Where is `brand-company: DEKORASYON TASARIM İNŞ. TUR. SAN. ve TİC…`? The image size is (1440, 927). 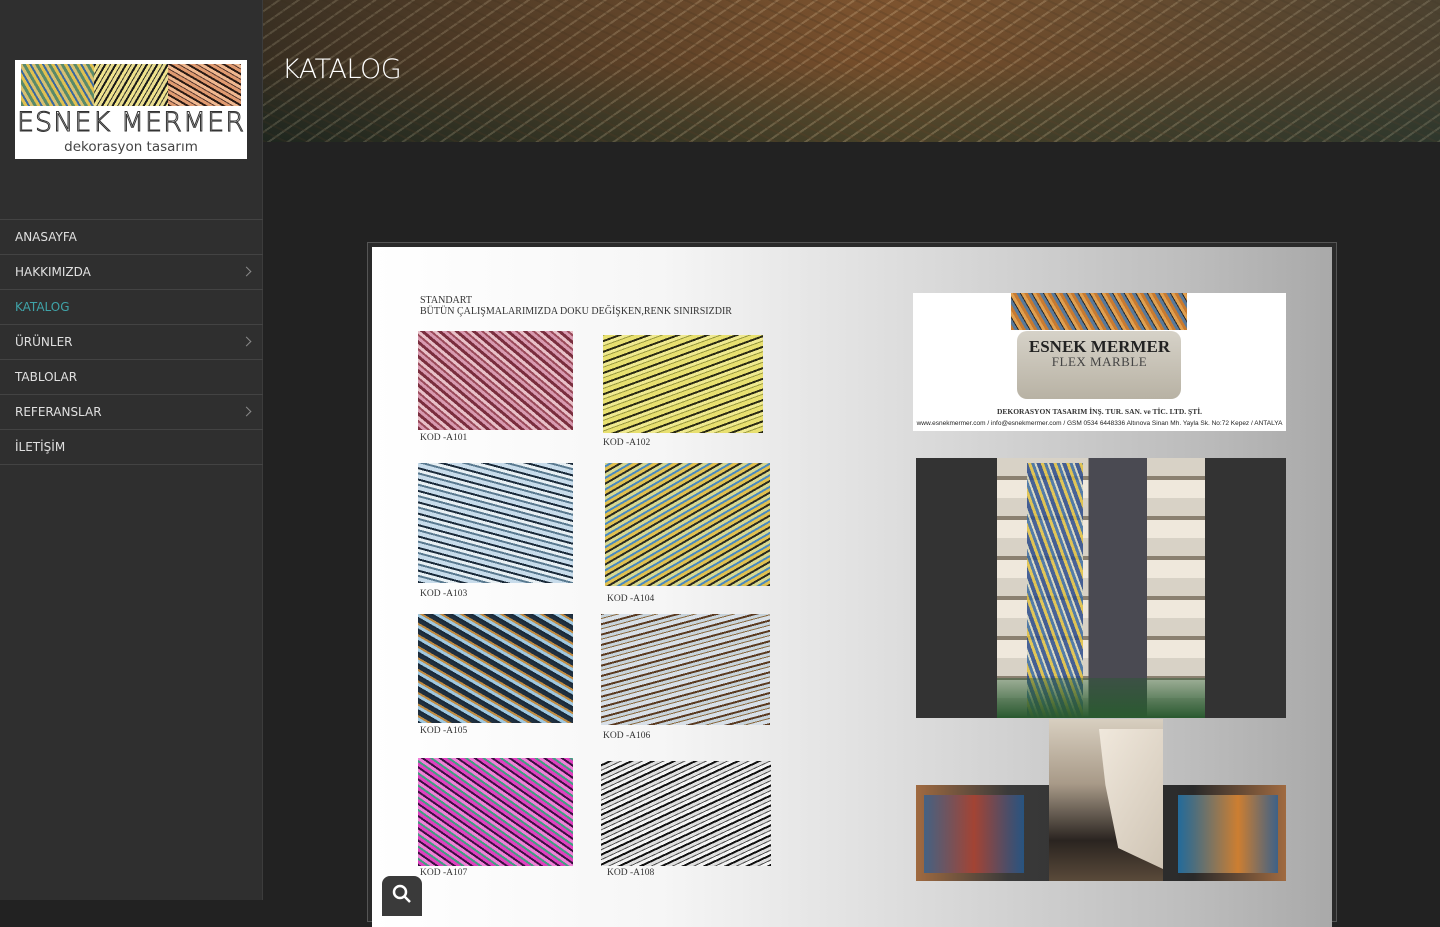 brand-company: DEKORASYON TASARIM İNŞ. TUR. SAN. ve TİC… is located at coordinates (1099, 411).